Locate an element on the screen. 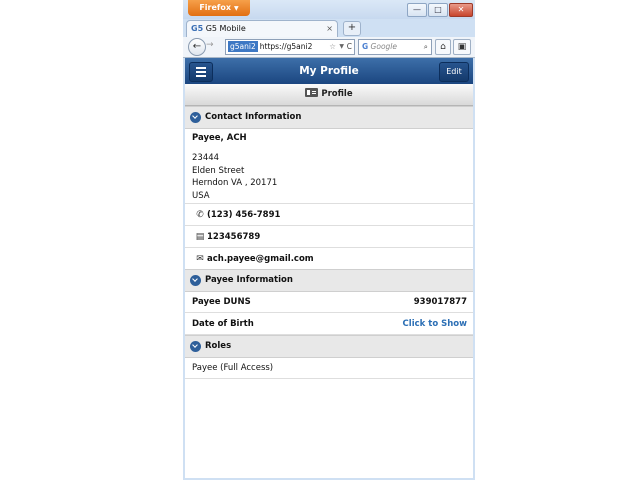  toolbar-menu-button: ▣ is located at coordinates (462, 47).